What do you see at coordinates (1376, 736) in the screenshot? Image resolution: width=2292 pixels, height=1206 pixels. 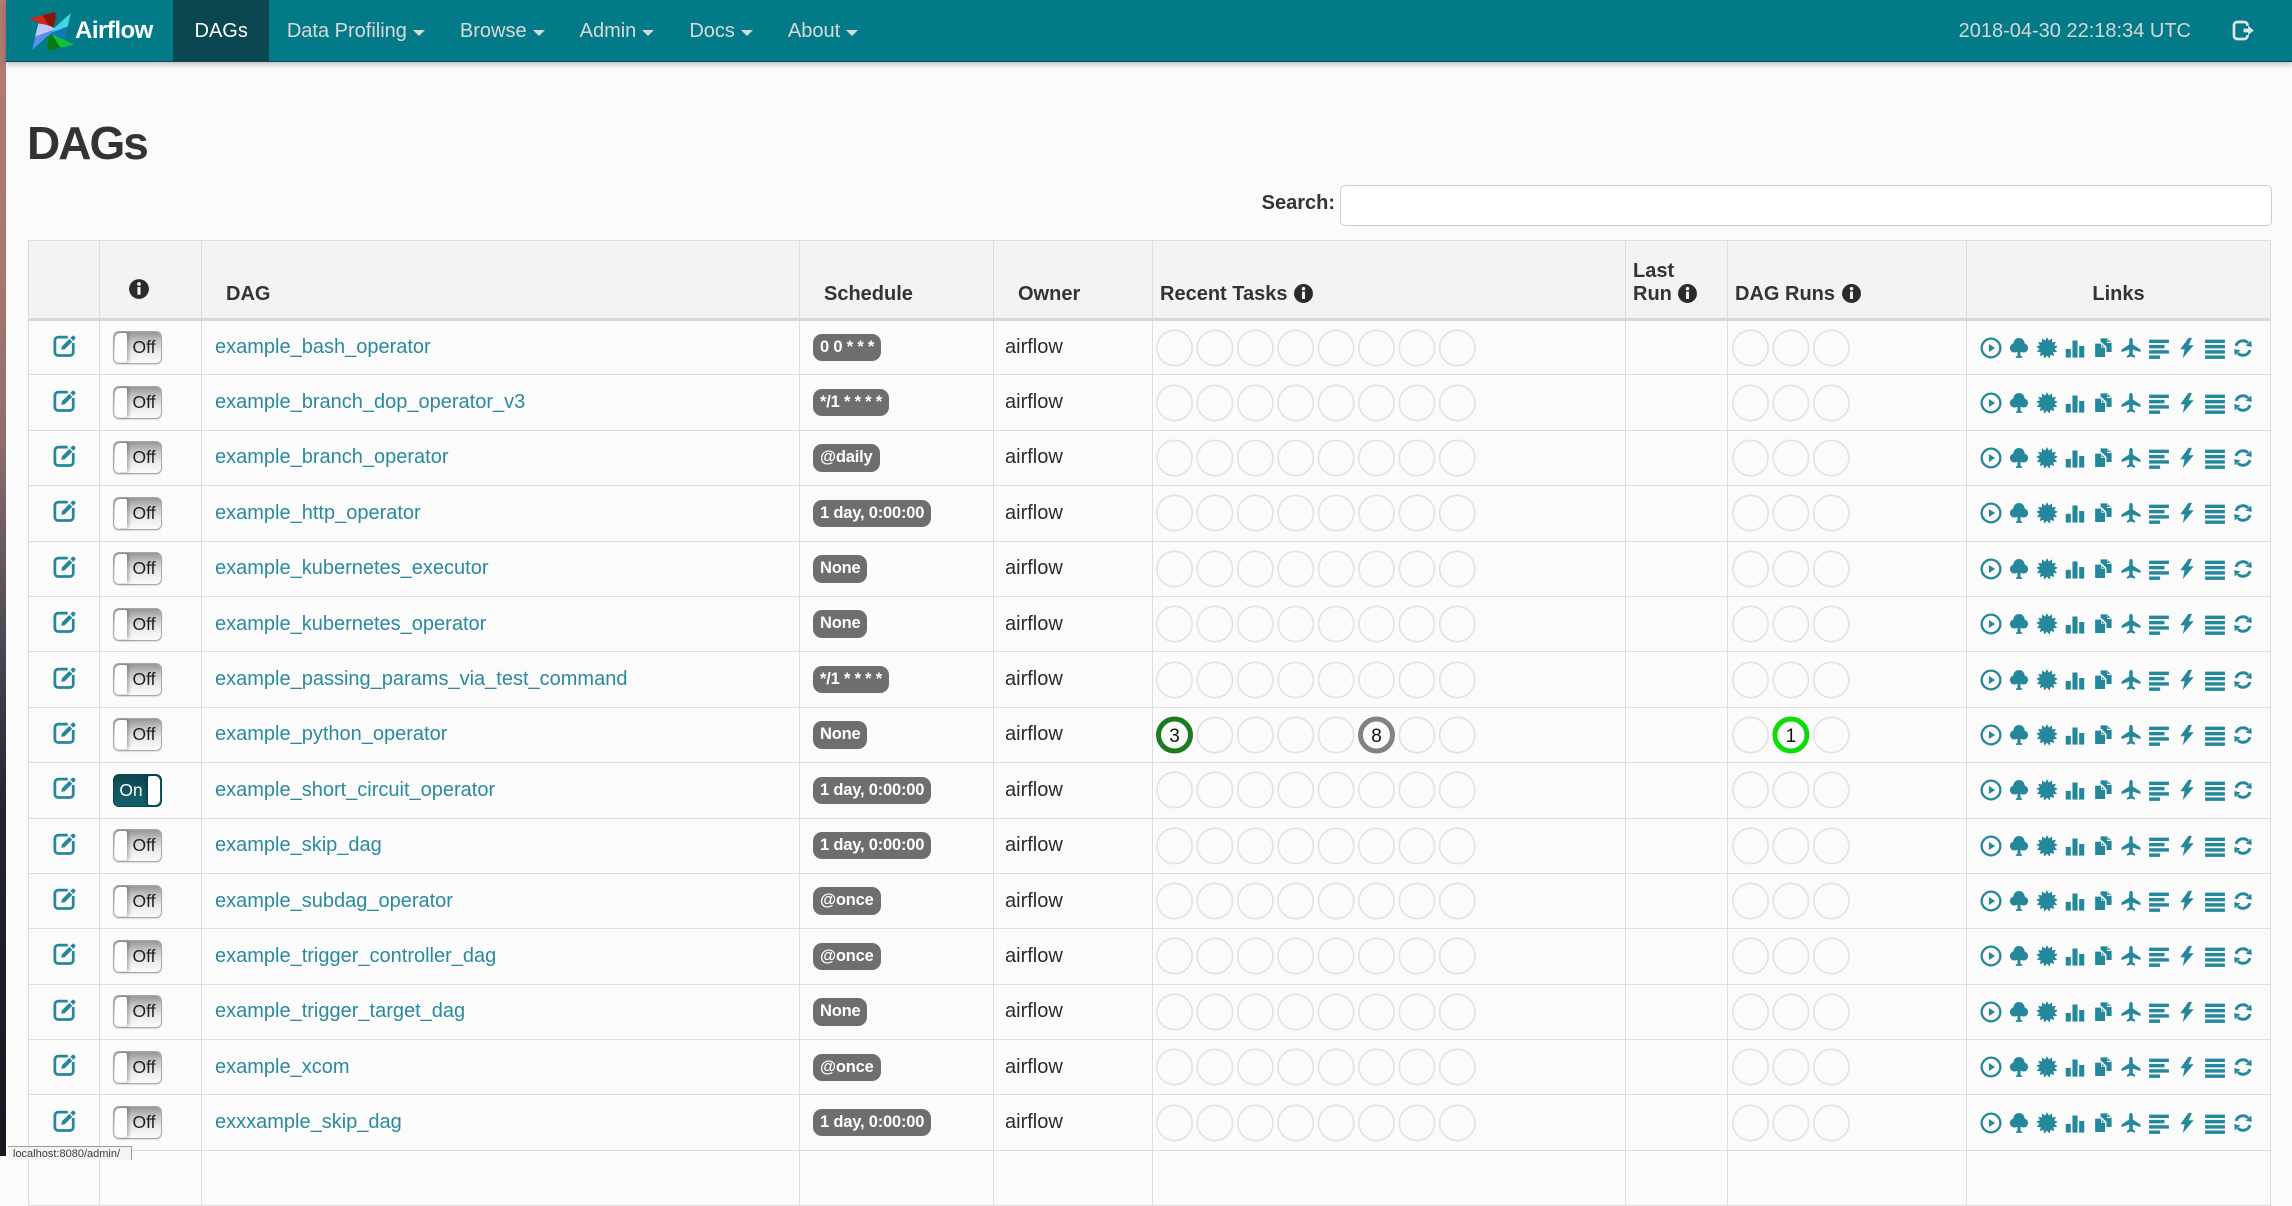 I see `svg-text: 8` at bounding box center [1376, 736].